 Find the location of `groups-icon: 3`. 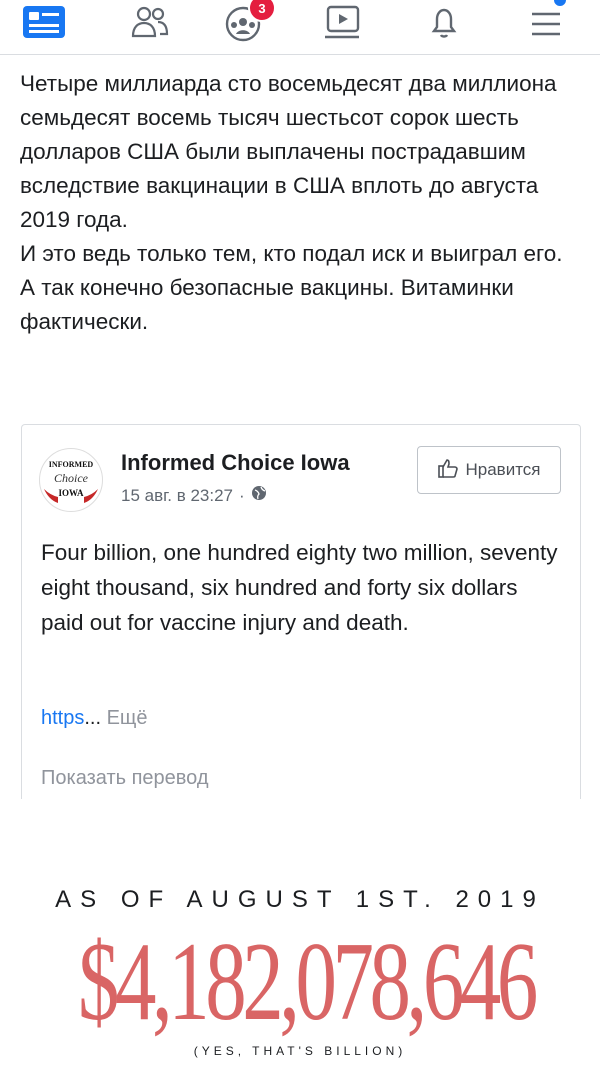

groups-icon: 3 is located at coordinates (245, 23).